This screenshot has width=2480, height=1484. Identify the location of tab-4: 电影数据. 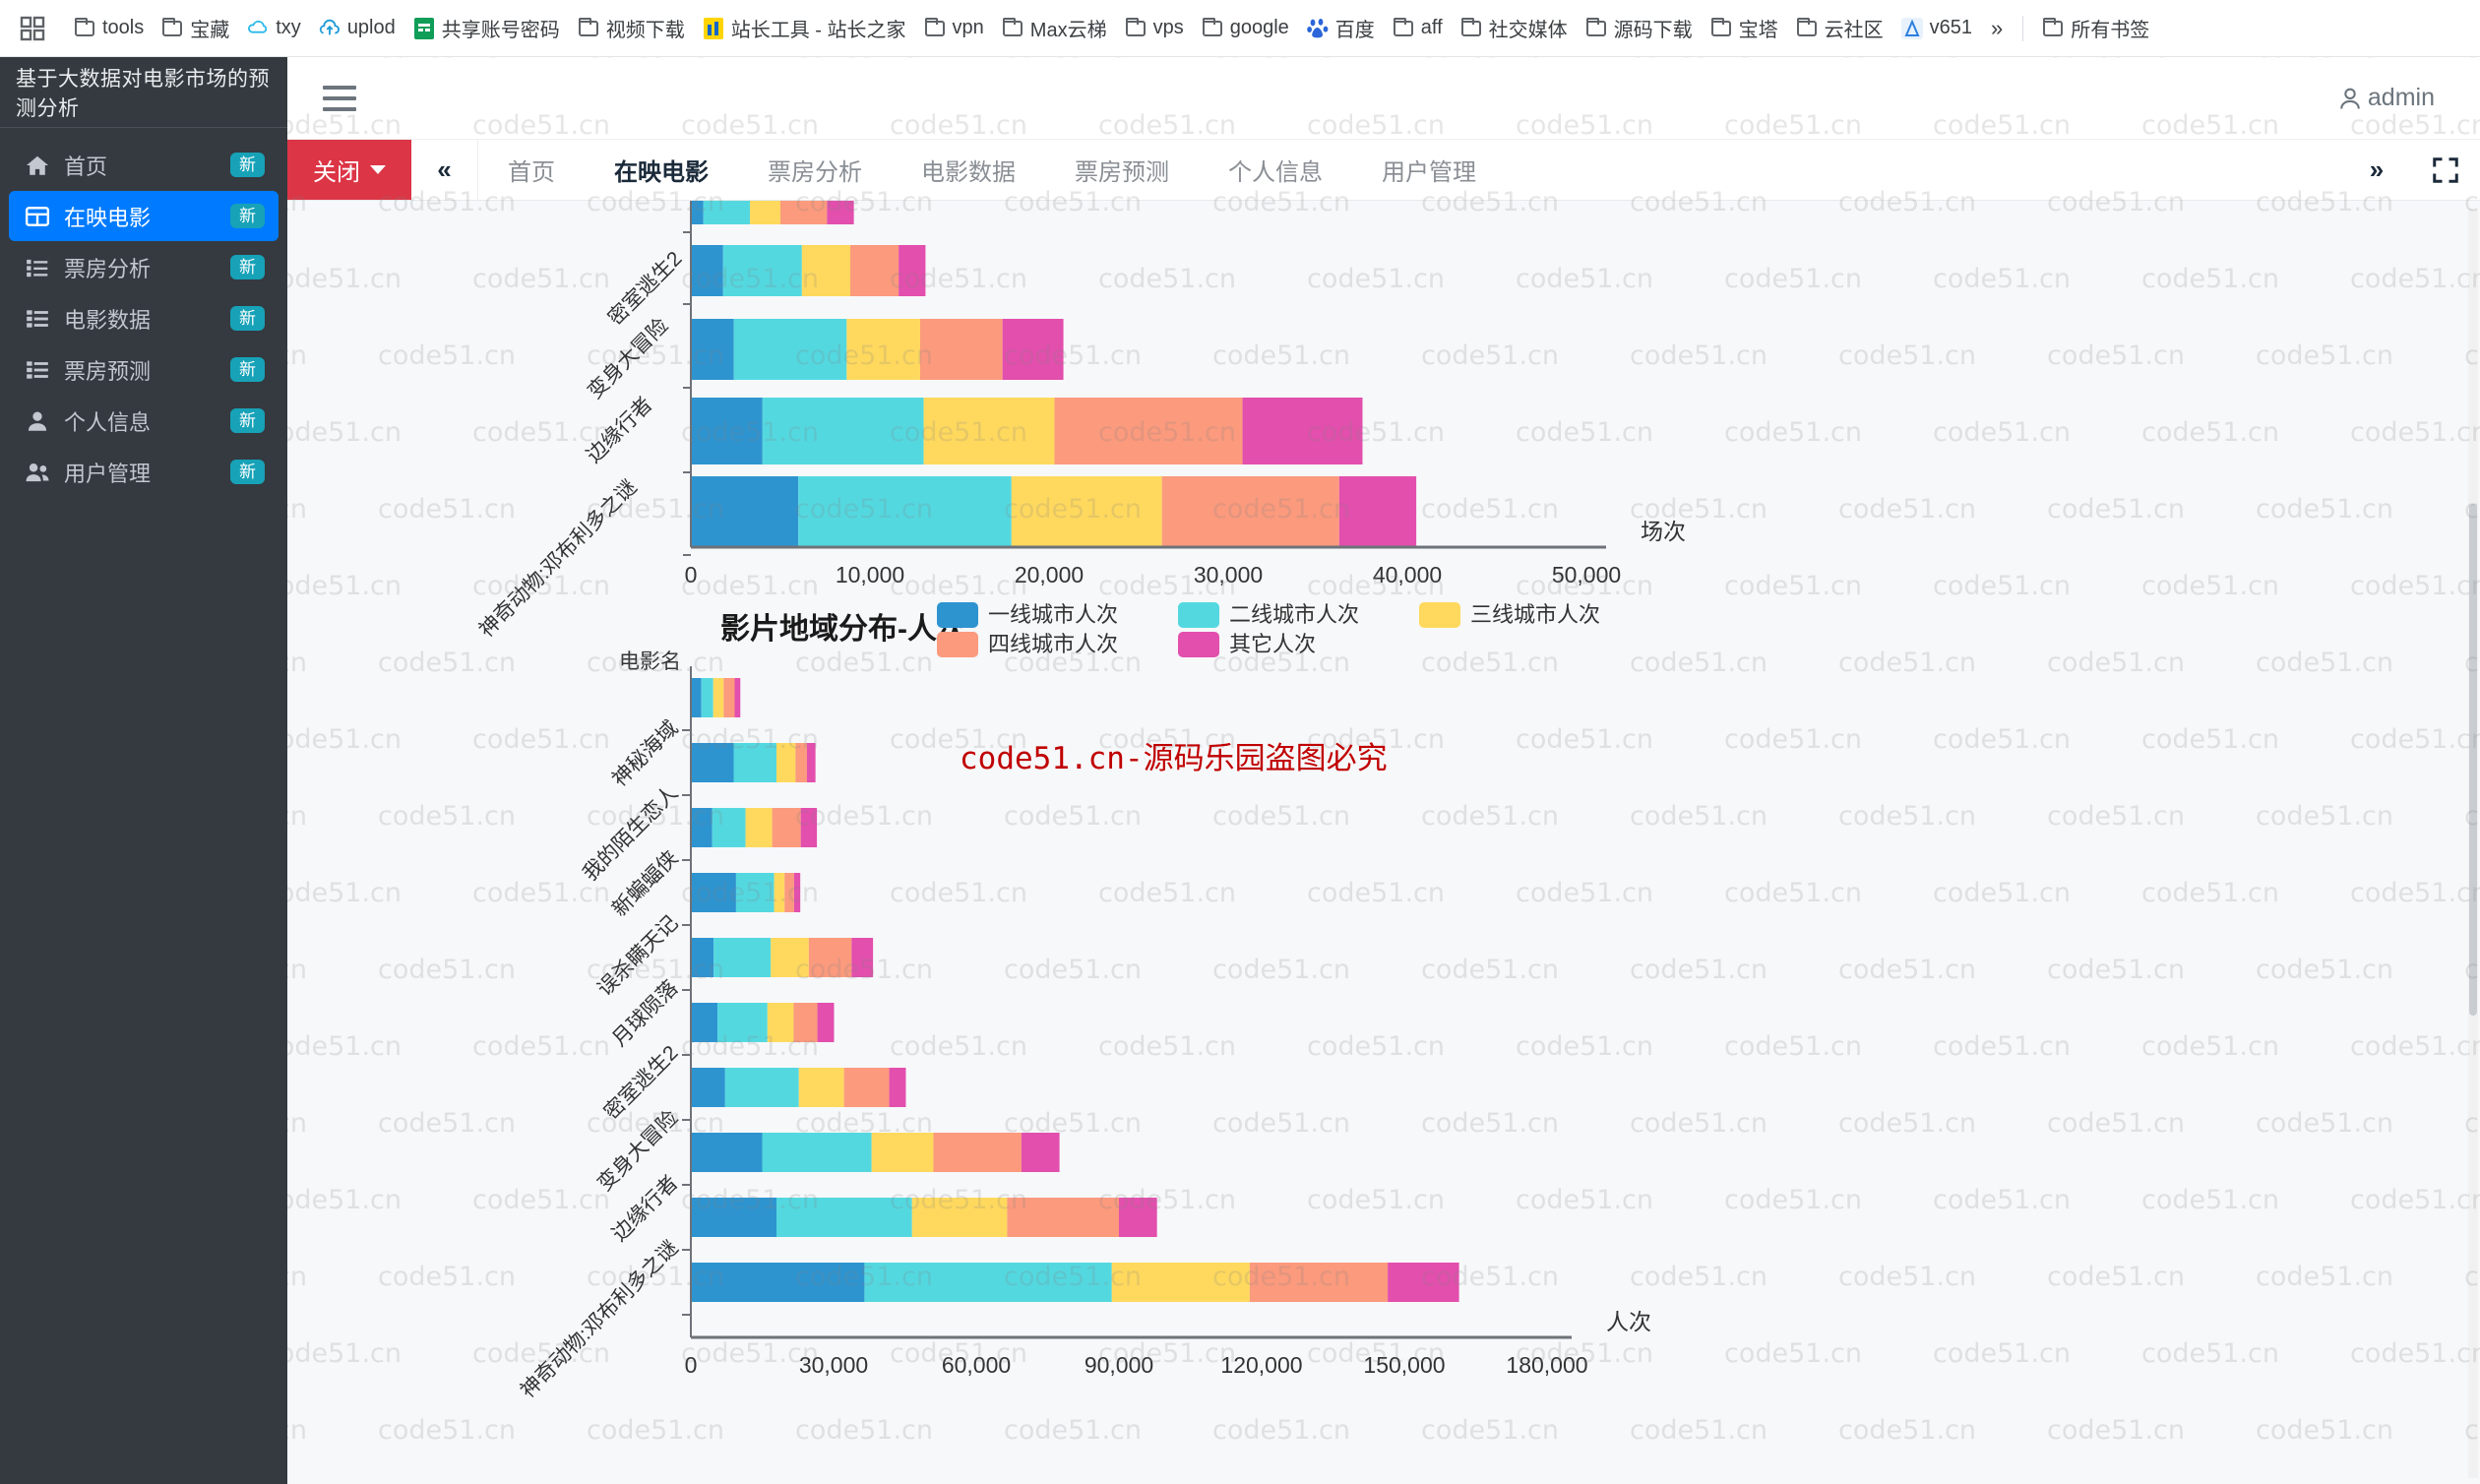
(968, 170).